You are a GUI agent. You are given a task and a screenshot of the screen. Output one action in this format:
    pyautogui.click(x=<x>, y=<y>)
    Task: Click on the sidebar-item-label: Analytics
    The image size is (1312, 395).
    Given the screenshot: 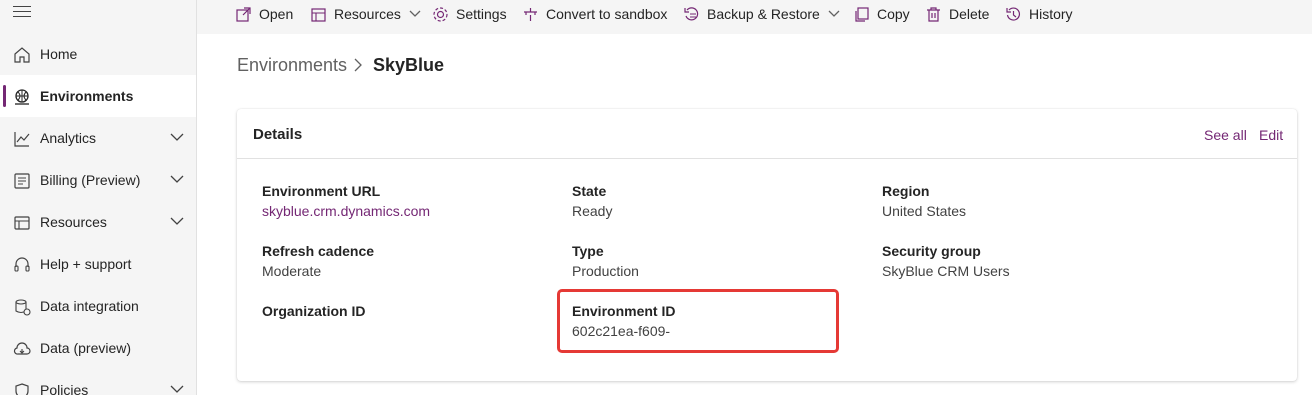 What is the action you would take?
    pyautogui.click(x=68, y=138)
    